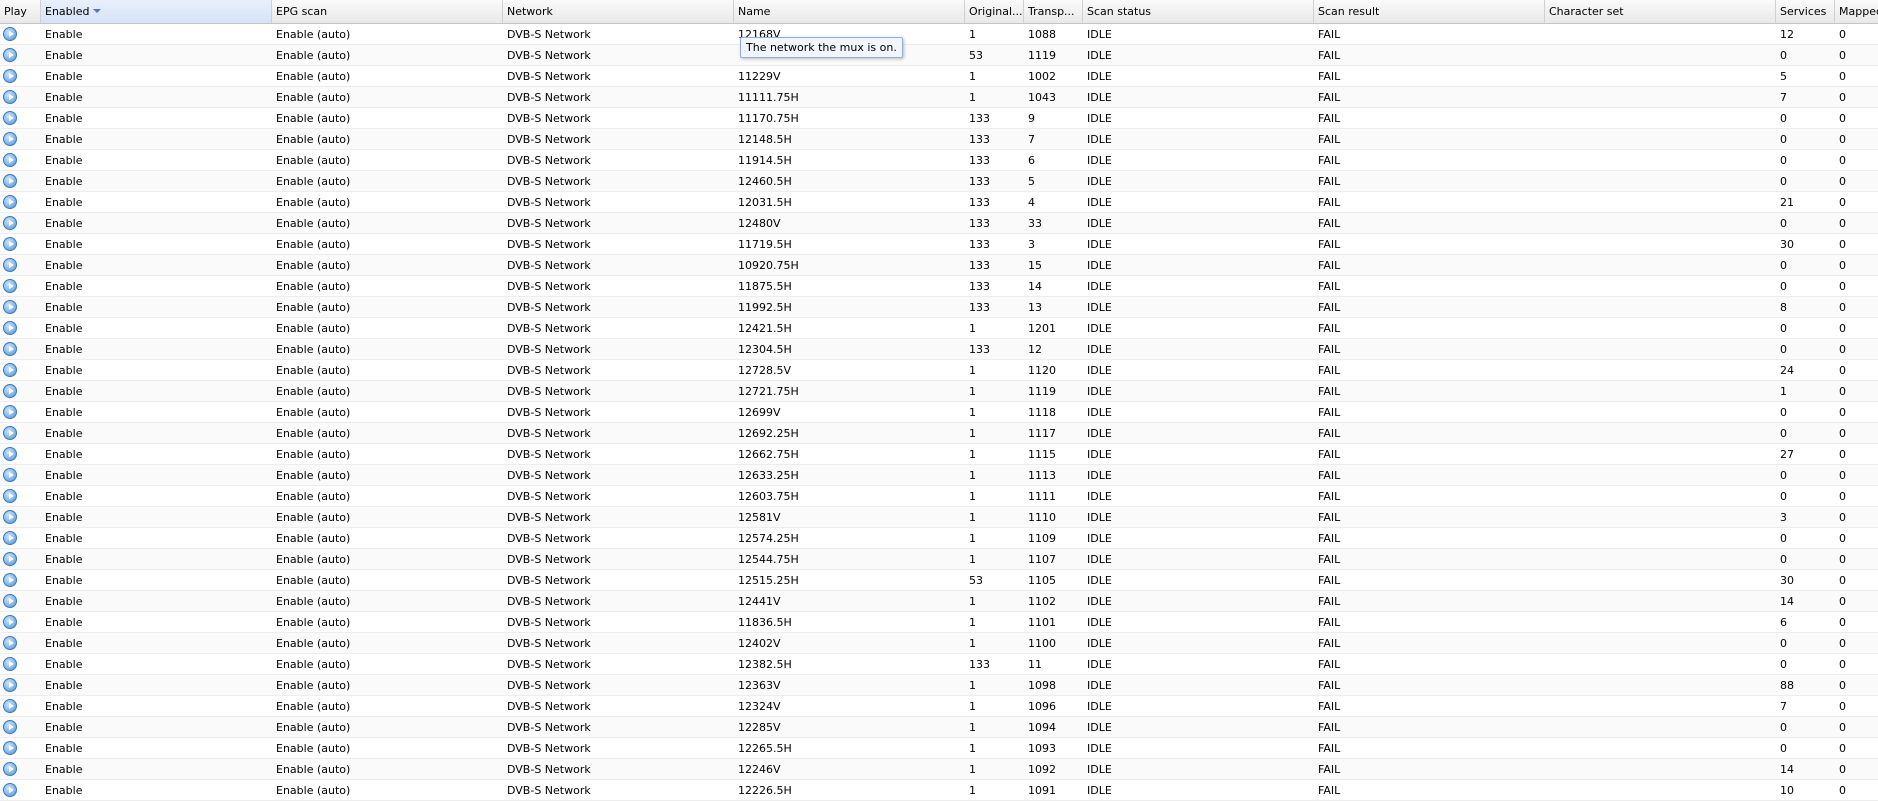  I want to click on column-header-mapped: Mapped, so click(1856, 11).